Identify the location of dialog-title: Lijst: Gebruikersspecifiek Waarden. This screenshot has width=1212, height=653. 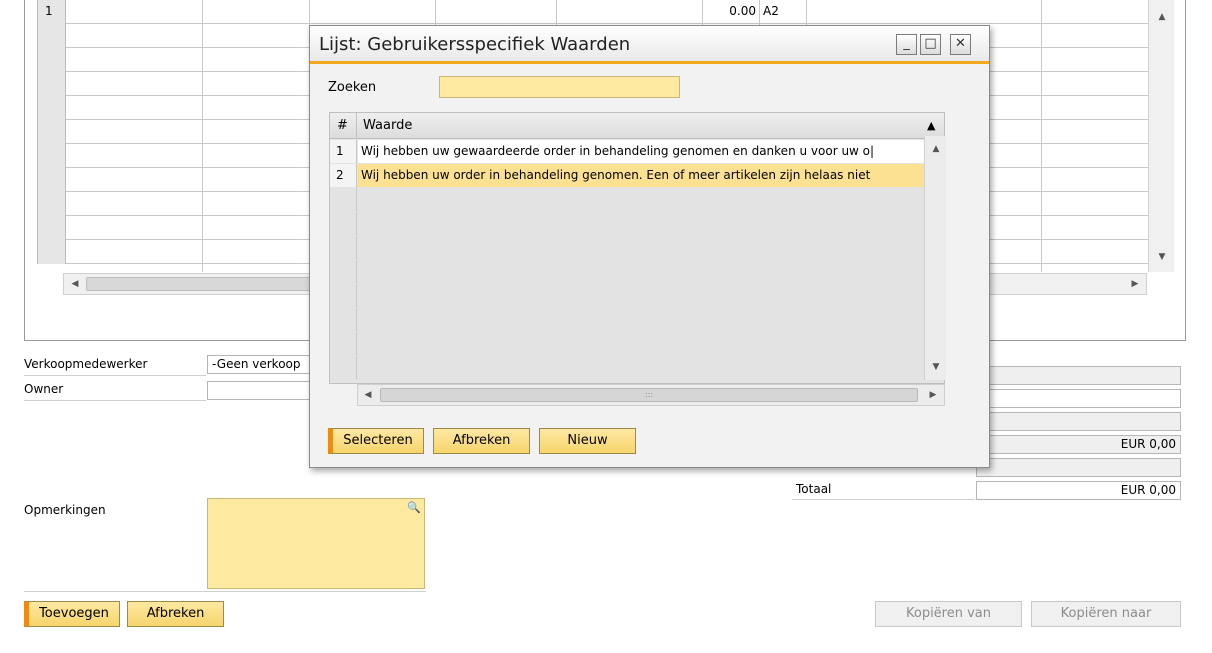
(475, 44).